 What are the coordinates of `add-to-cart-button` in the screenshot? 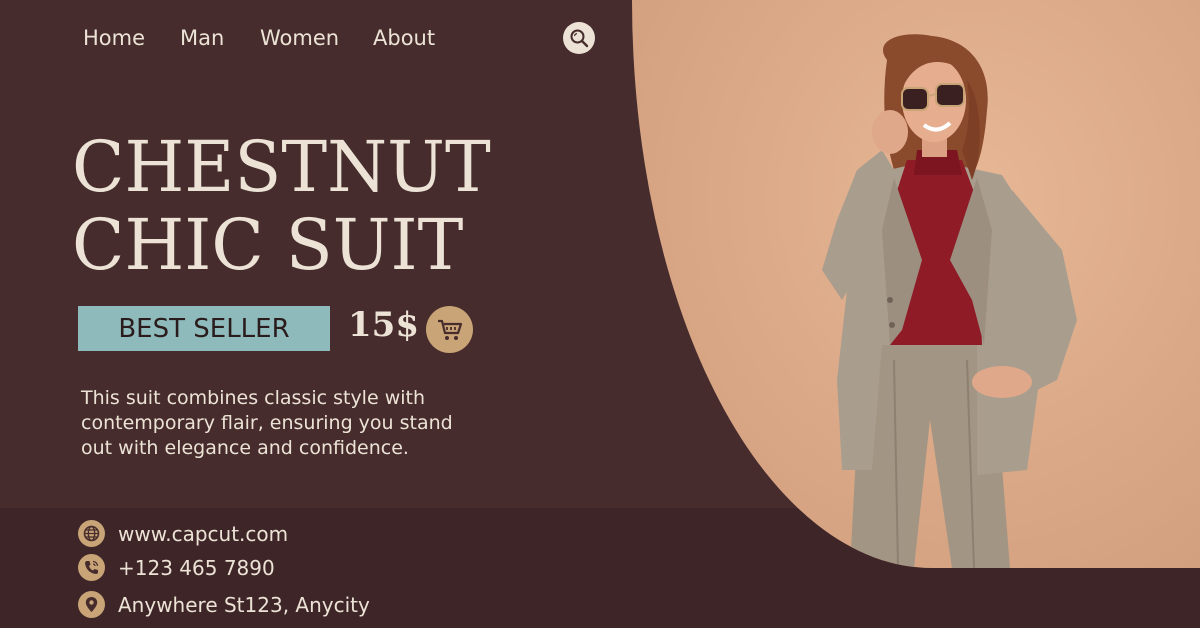 It's located at (449, 329).